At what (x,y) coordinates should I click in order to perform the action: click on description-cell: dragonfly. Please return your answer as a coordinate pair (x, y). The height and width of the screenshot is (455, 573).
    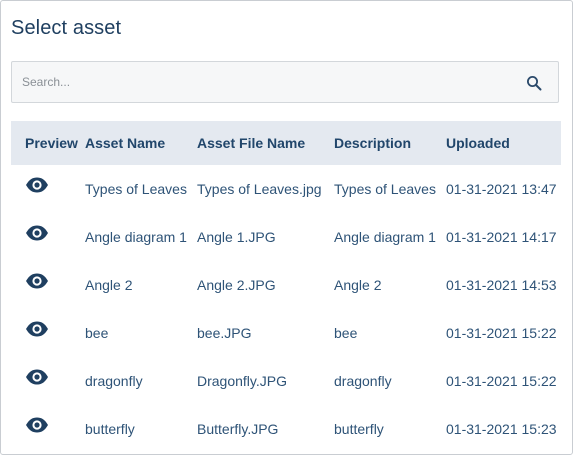
    Looking at the image, I should click on (363, 381).